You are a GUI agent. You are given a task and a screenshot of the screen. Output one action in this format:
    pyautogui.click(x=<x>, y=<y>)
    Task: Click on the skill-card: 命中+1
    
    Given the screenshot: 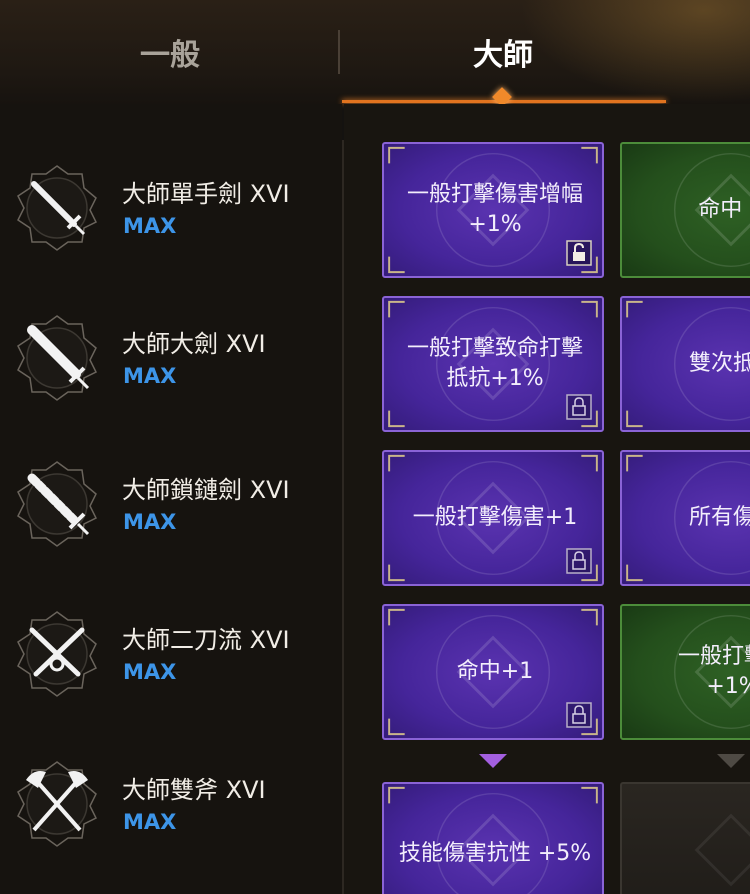 What is the action you would take?
    pyautogui.click(x=493, y=672)
    